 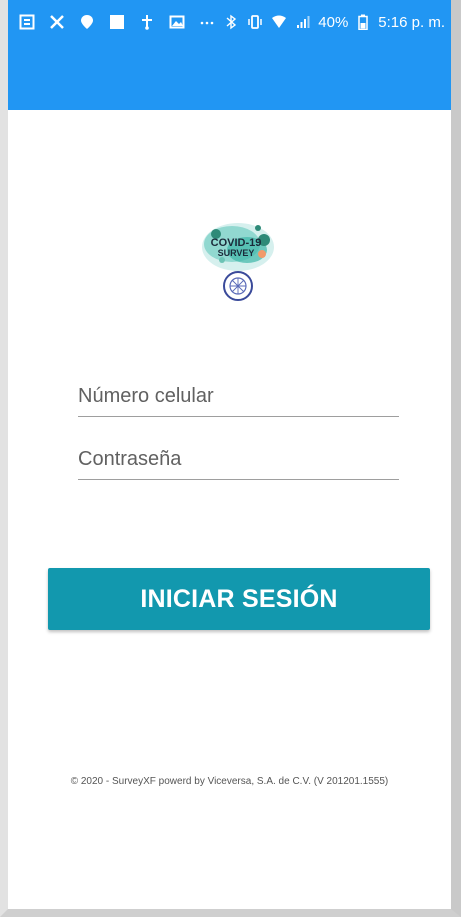 I want to click on battery-icon, so click(x=363, y=22).